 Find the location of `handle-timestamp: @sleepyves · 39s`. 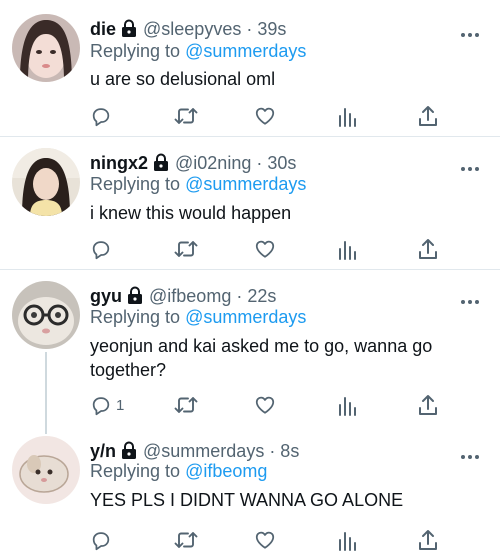

handle-timestamp: @sleepyves · 39s is located at coordinates (214, 29).